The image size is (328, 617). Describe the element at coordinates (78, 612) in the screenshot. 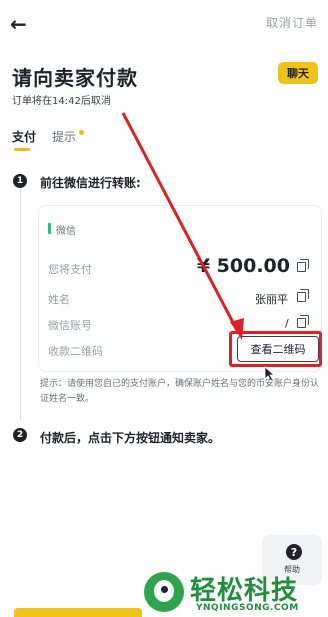

I see `bottom-action-button-edge` at that location.